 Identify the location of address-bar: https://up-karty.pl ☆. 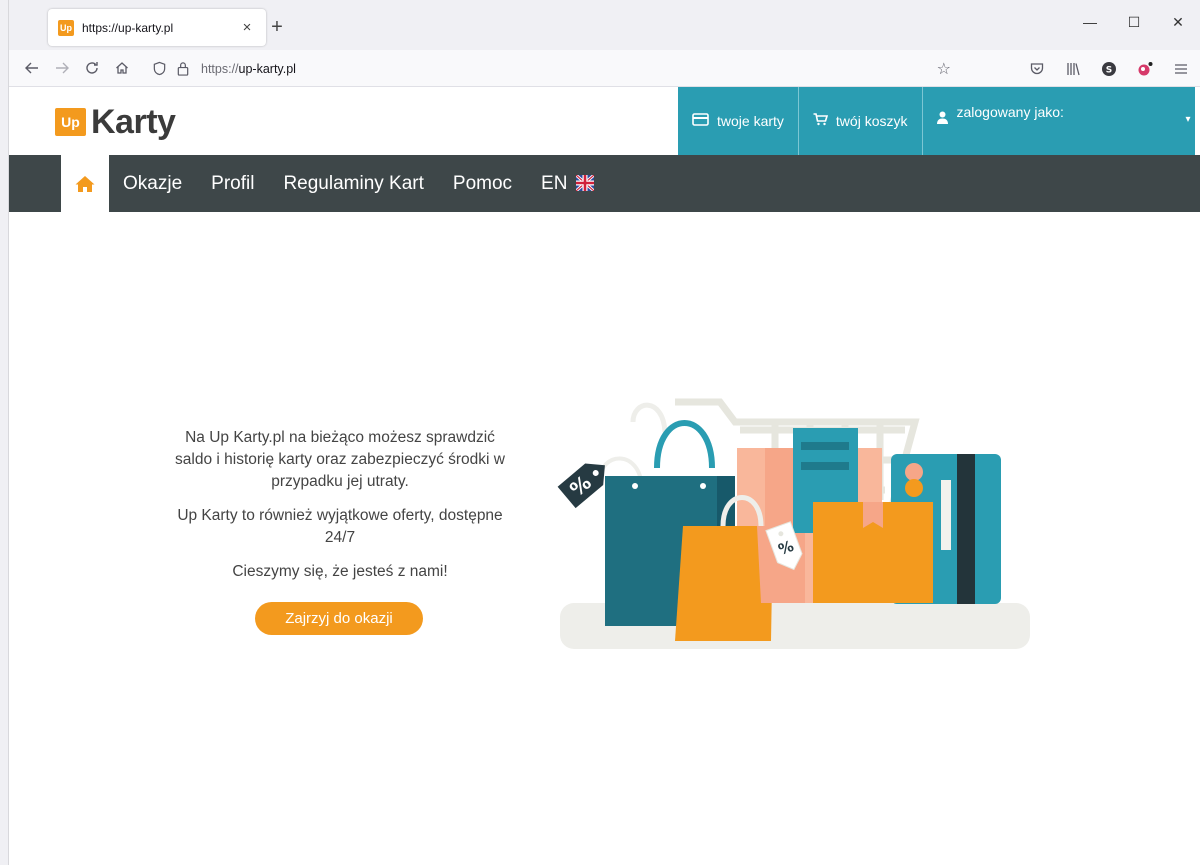
(552, 68).